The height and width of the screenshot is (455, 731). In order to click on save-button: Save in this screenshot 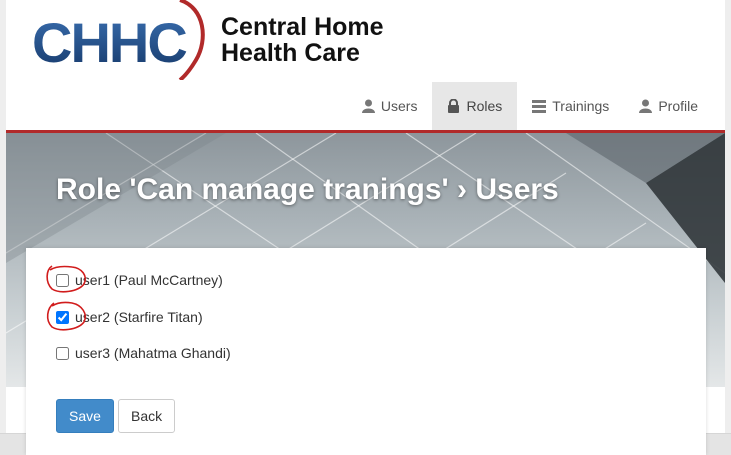, I will do `click(85, 416)`.